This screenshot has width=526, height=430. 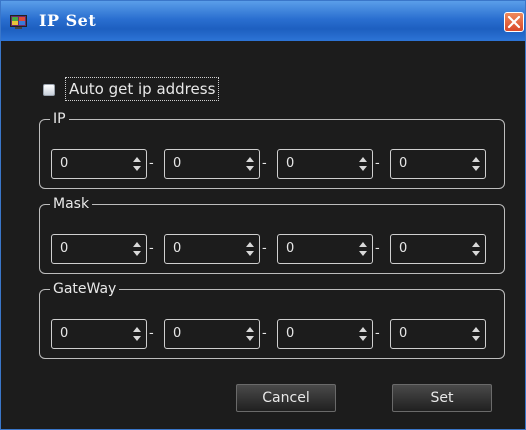 I want to click on mask-octet-3-spinbox: 0, so click(x=325, y=249).